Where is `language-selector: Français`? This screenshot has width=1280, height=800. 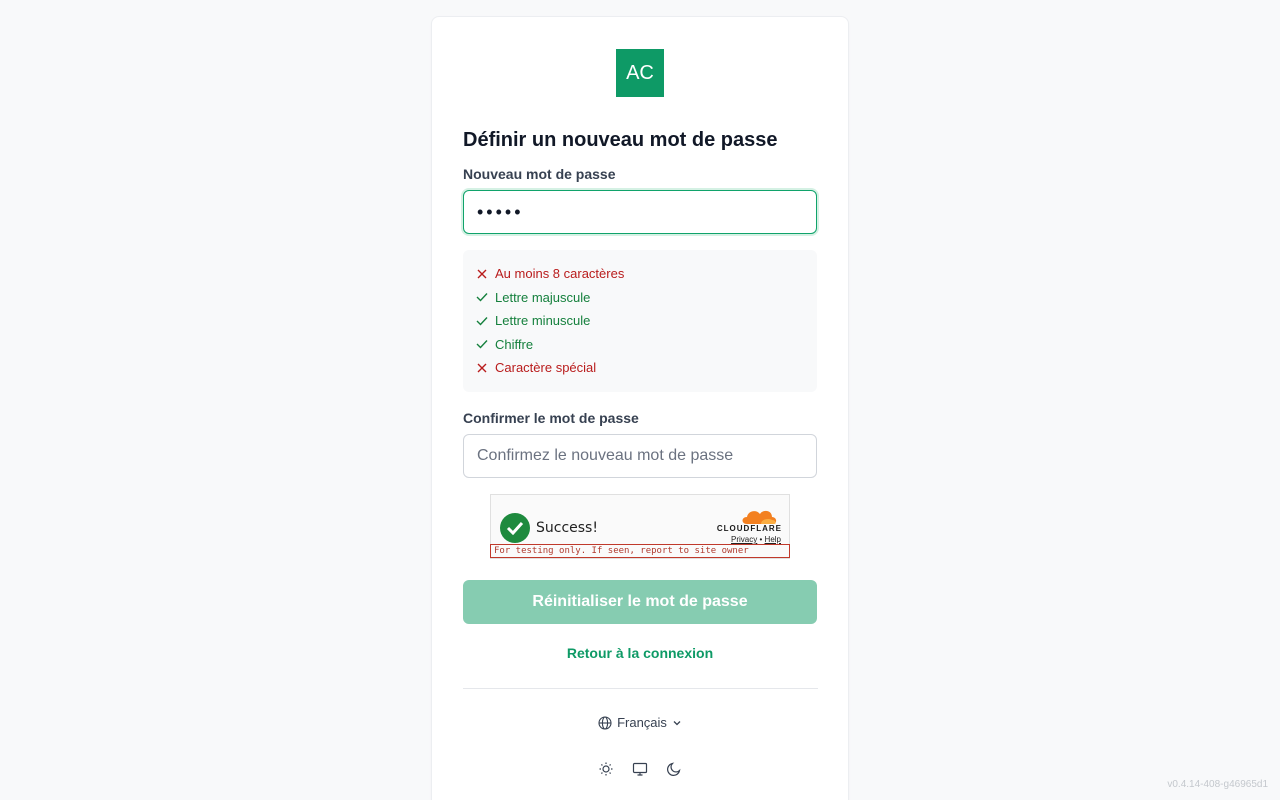 language-selector: Français is located at coordinates (640, 722).